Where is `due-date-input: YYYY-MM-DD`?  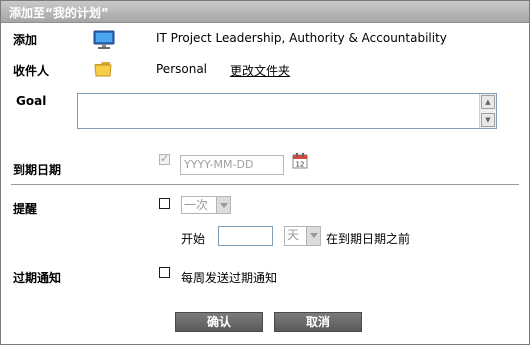 due-date-input: YYYY-MM-DD is located at coordinates (232, 165).